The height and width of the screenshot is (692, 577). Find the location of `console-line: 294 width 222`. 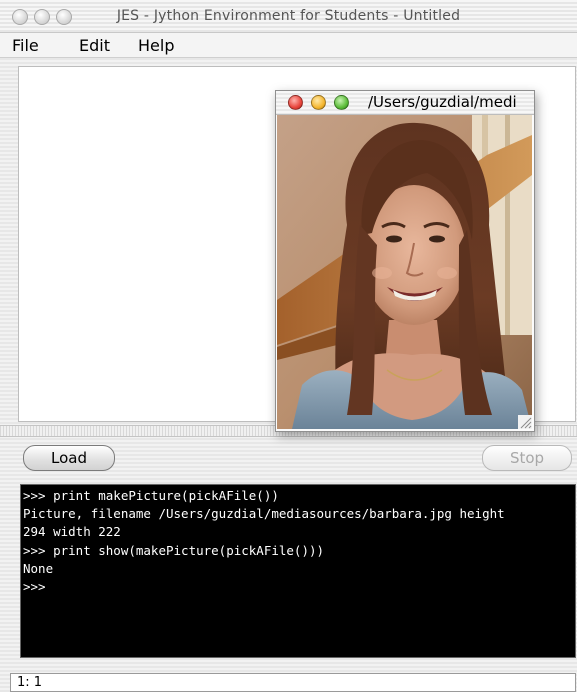

console-line: 294 width 222 is located at coordinates (72, 532).